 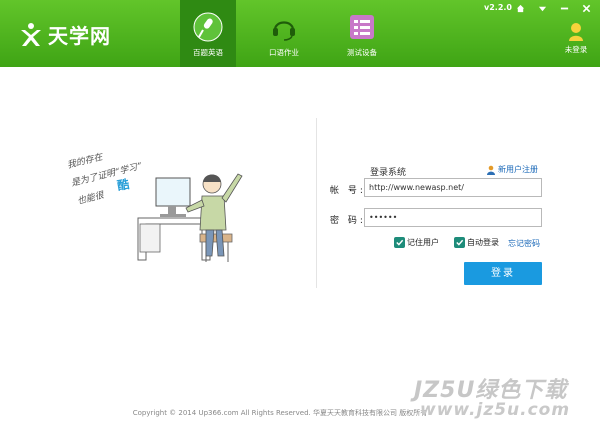 I want to click on password-label: 密 码:, so click(x=348, y=221).